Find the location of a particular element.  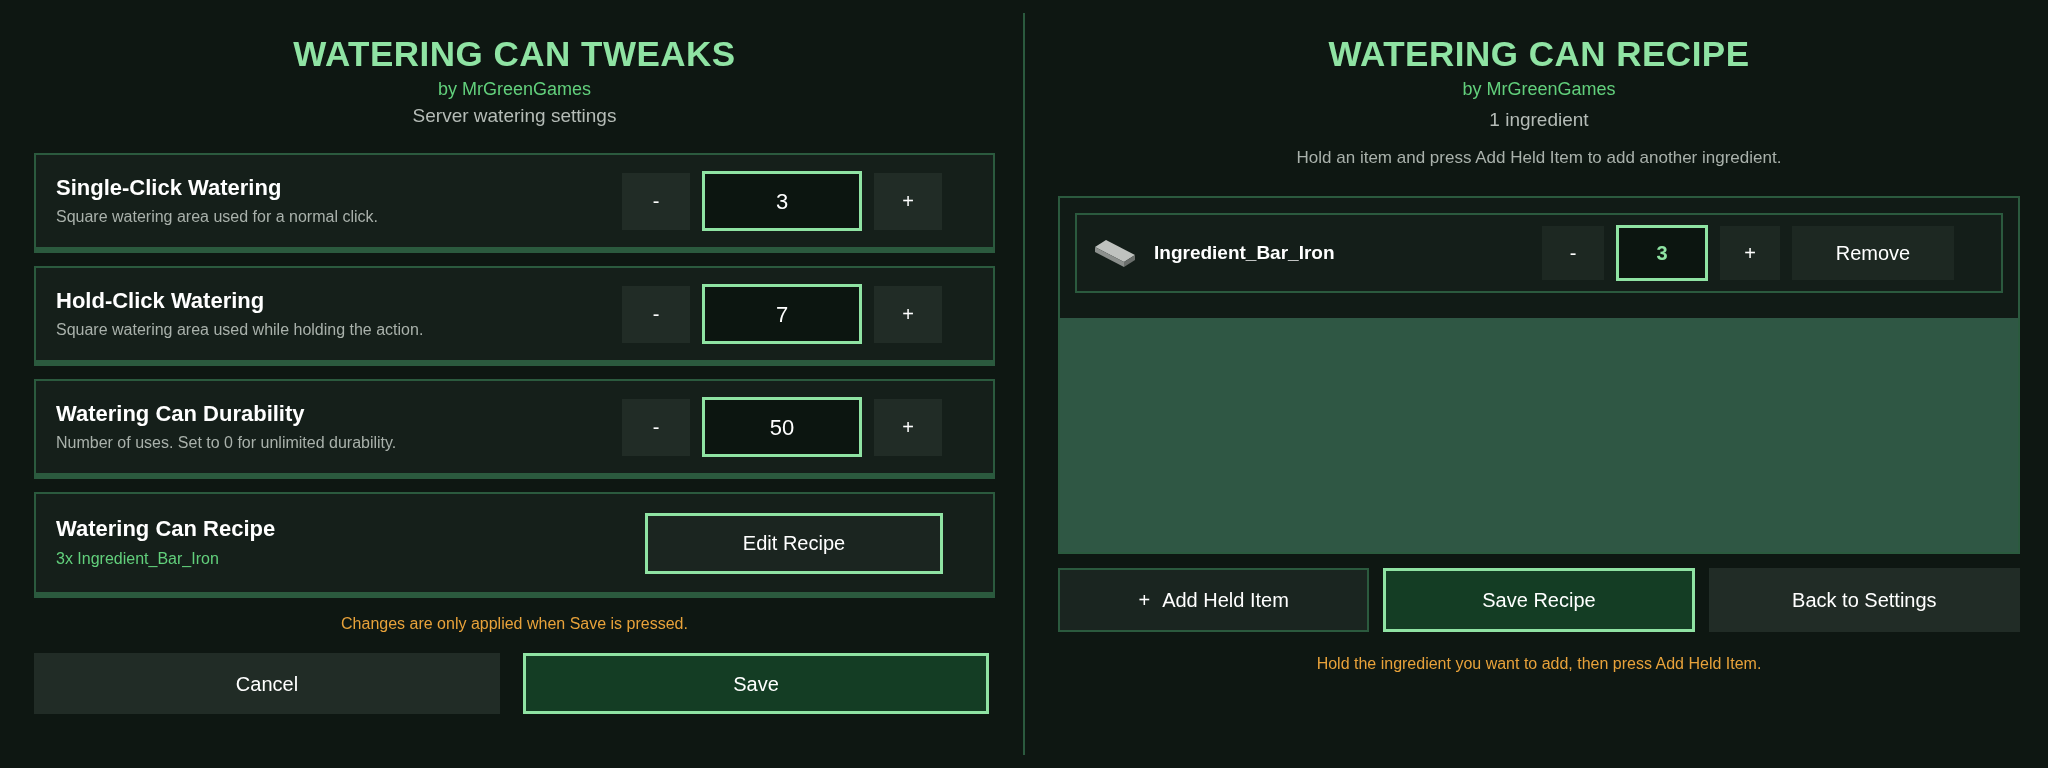

setting-description: Square watering area used for a normal click. is located at coordinates (217, 216).